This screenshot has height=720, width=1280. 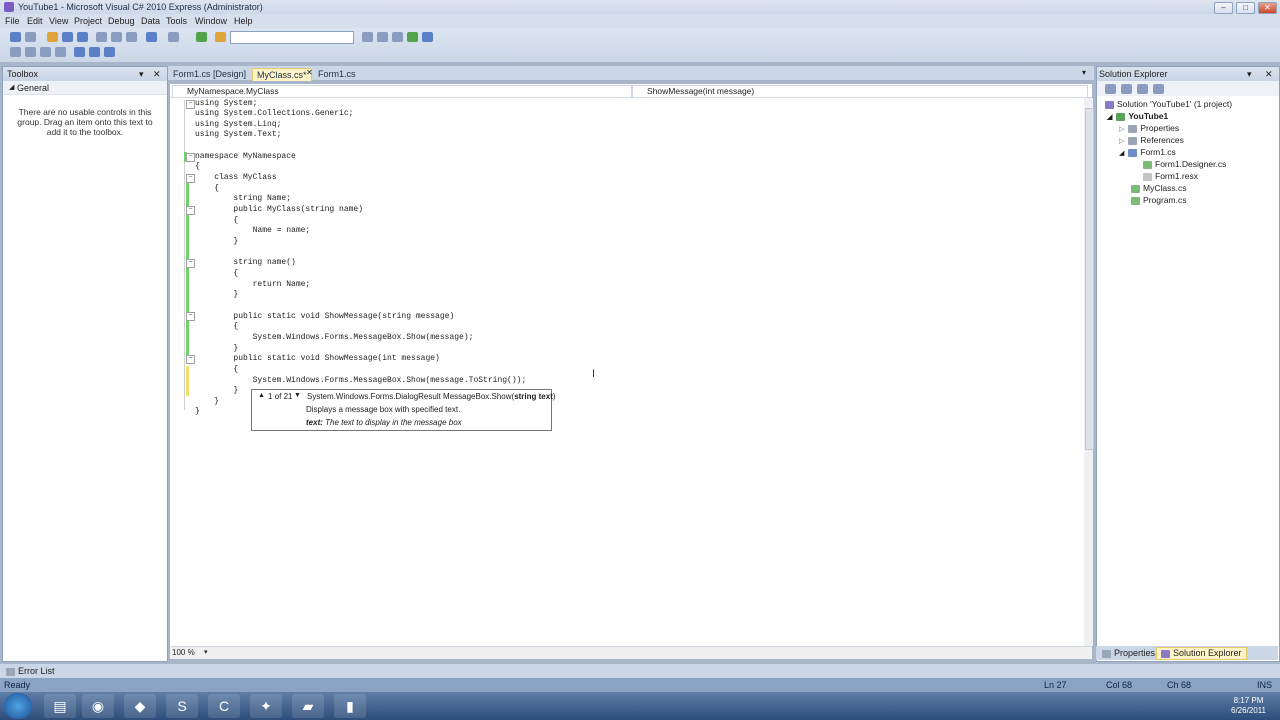 I want to click on menu-edit: Edit, so click(x=35, y=21).